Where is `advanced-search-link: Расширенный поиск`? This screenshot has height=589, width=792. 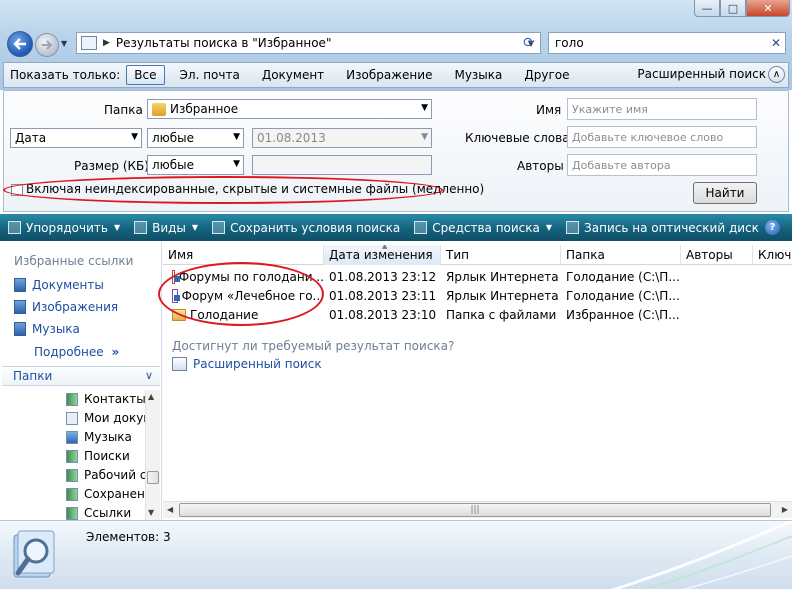
advanced-search-link: Расширенный поиск is located at coordinates (247, 364).